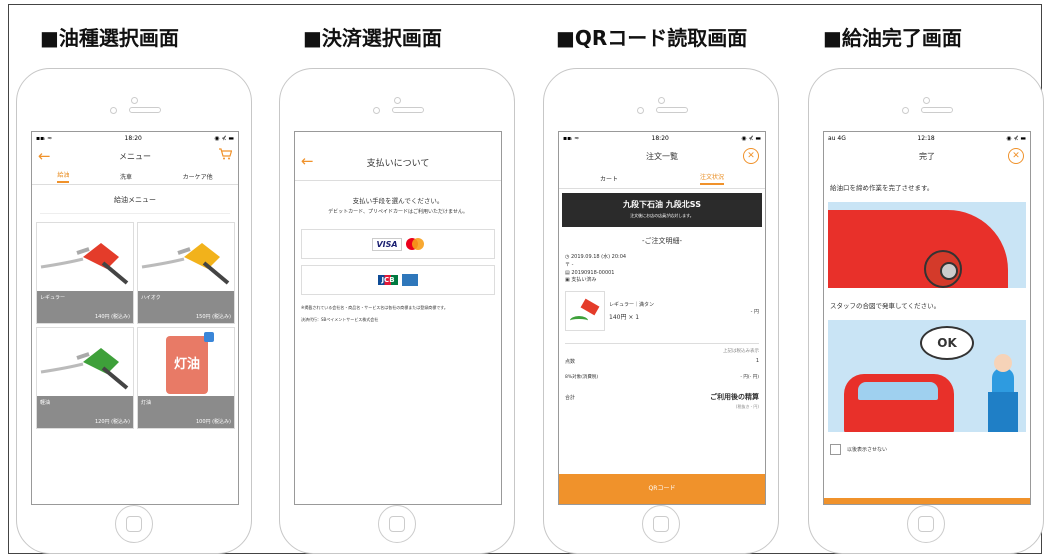 The image size is (1050, 558). What do you see at coordinates (398, 163) in the screenshot?
I see `page-title: 支払いについて` at bounding box center [398, 163].